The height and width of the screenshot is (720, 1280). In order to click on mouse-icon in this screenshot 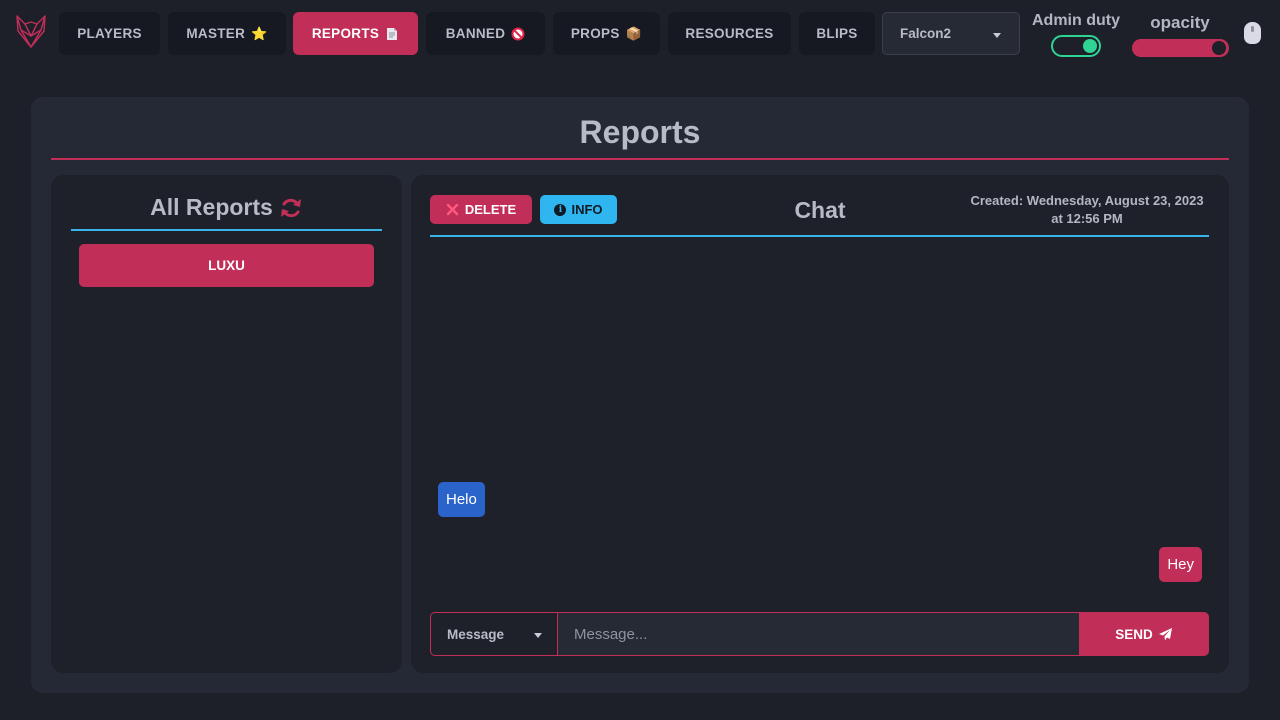, I will do `click(1252, 33)`.